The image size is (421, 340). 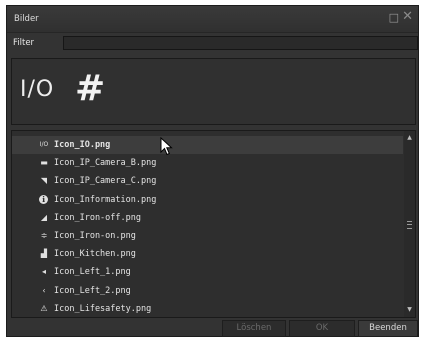 What do you see at coordinates (207, 163) in the screenshot?
I see `list-item: ▬ Icon_IP_Camera_B.png` at bounding box center [207, 163].